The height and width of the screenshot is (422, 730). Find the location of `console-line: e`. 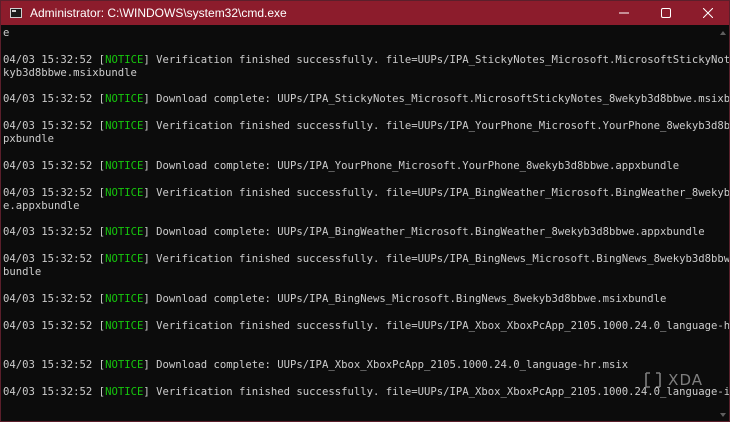

console-line: e is located at coordinates (6, 33).